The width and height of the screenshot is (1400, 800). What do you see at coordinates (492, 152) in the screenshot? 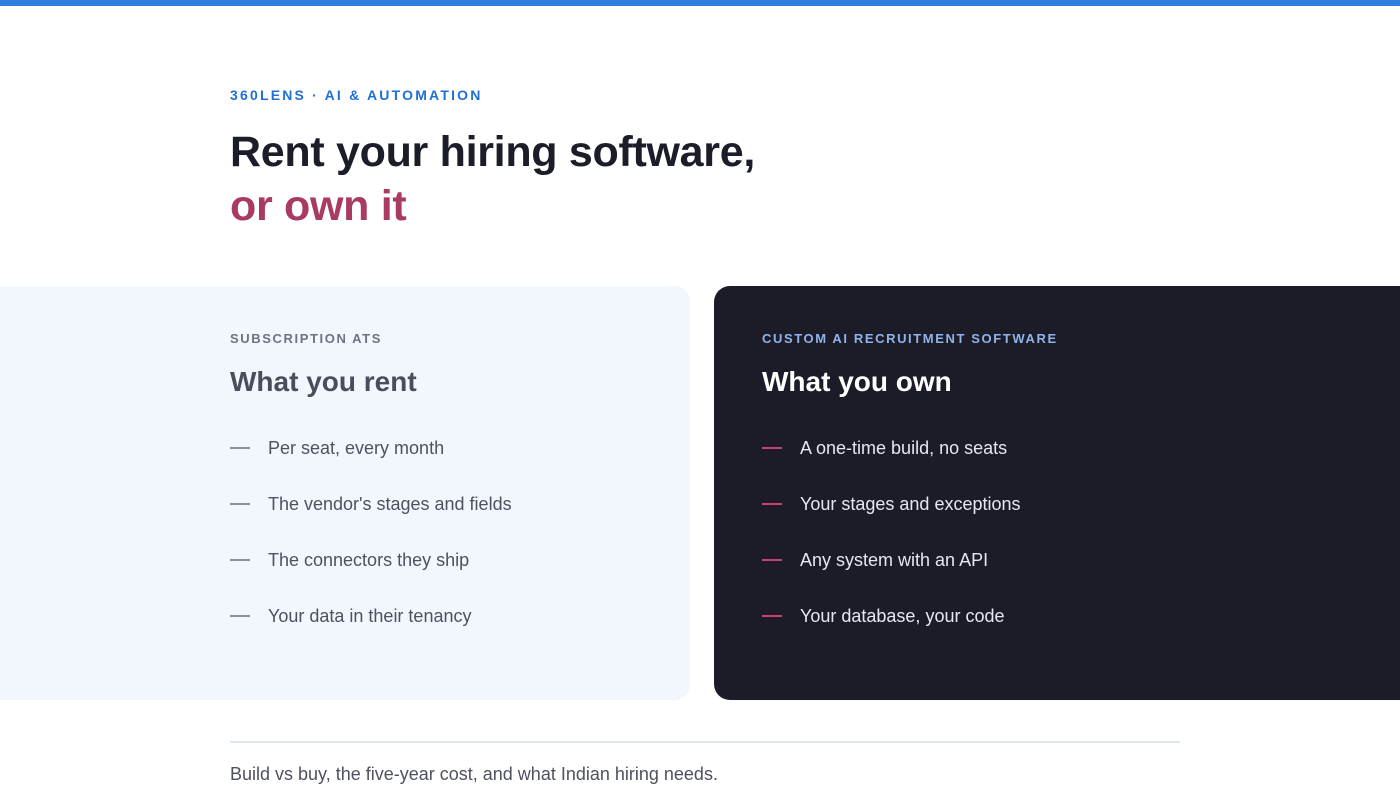
I see `page-title-line-1: Rent your hiring software,` at bounding box center [492, 152].